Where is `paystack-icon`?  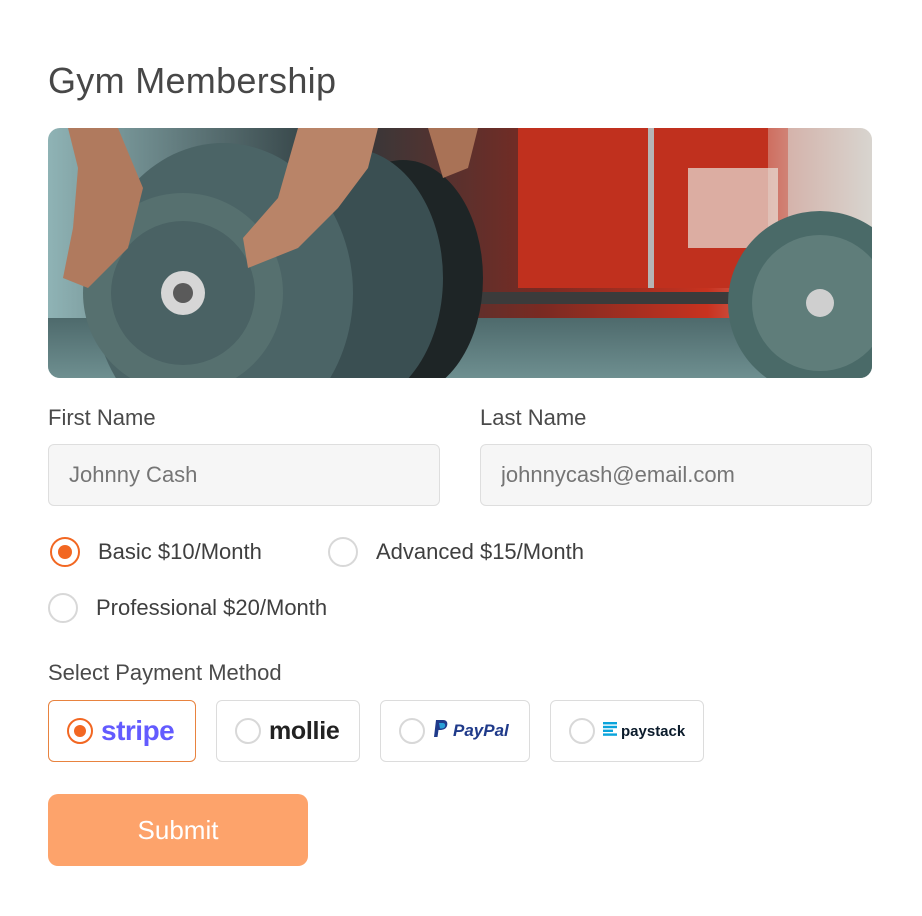
paystack-icon is located at coordinates (610, 731).